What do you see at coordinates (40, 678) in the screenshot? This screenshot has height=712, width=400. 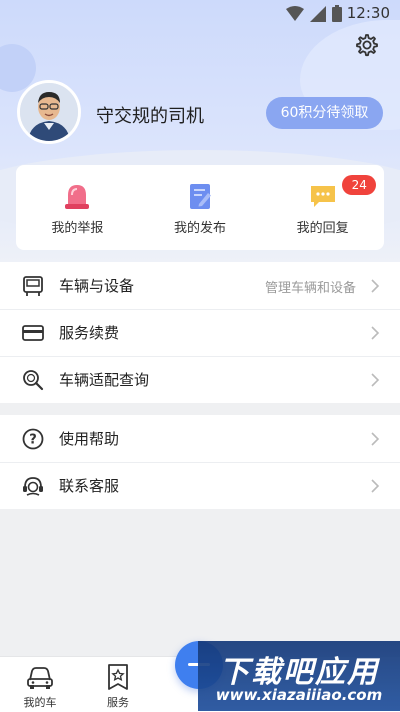 I see `car-icon` at bounding box center [40, 678].